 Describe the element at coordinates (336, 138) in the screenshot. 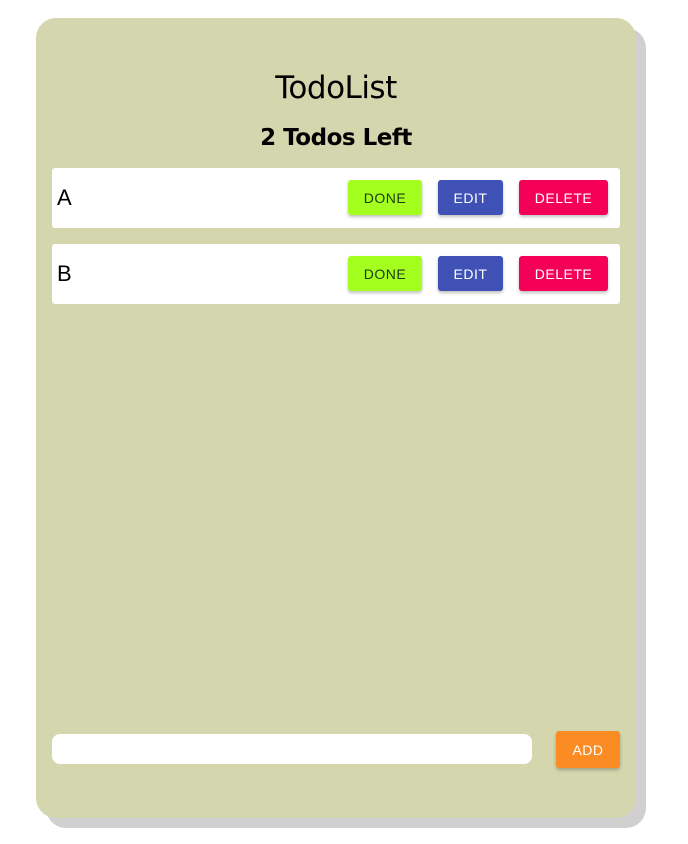

I see `todos-left-count: 2 Todos Left` at that location.